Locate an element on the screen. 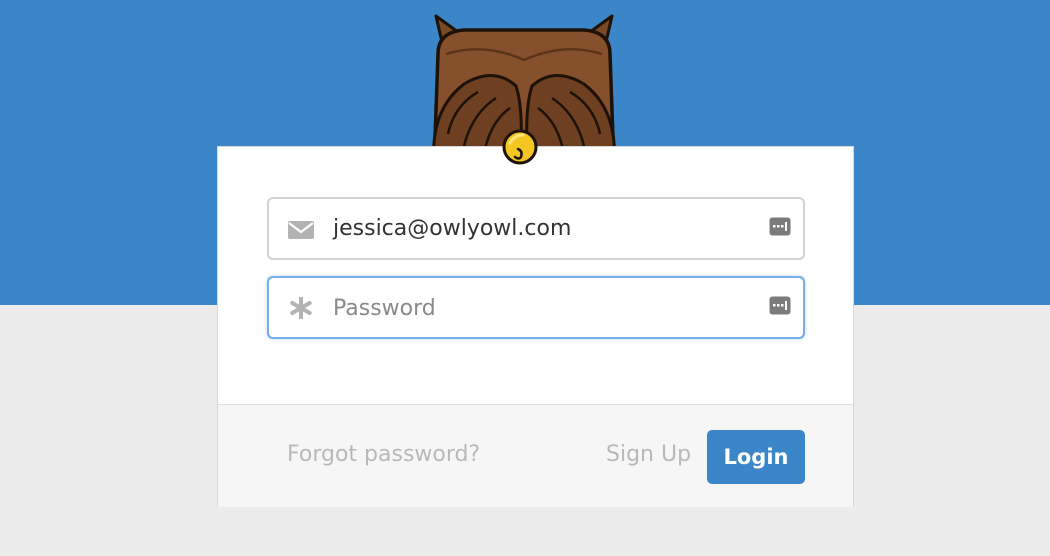 This screenshot has height=556, width=1050. login-button: Login is located at coordinates (756, 457).